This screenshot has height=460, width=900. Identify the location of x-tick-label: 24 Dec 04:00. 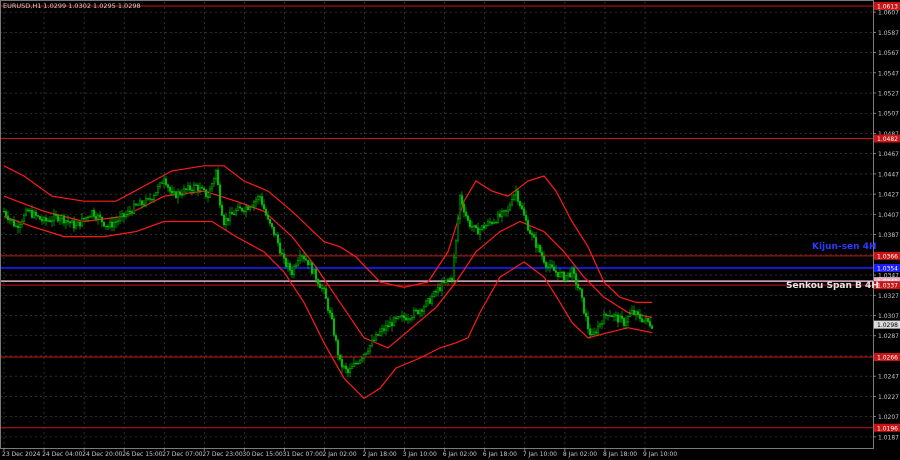
(62, 454).